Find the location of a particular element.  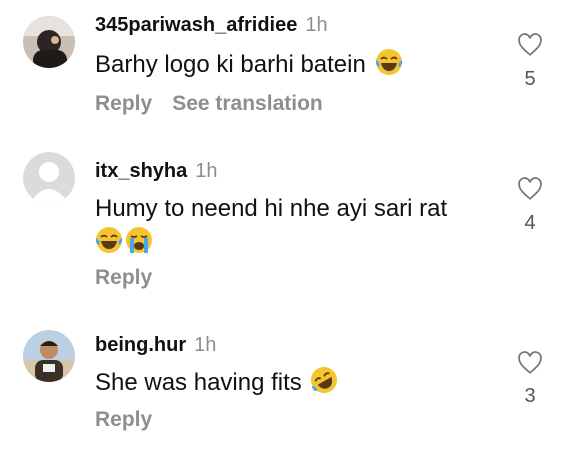

comment-username: itx_shyha 1h is located at coordinates (156, 171).